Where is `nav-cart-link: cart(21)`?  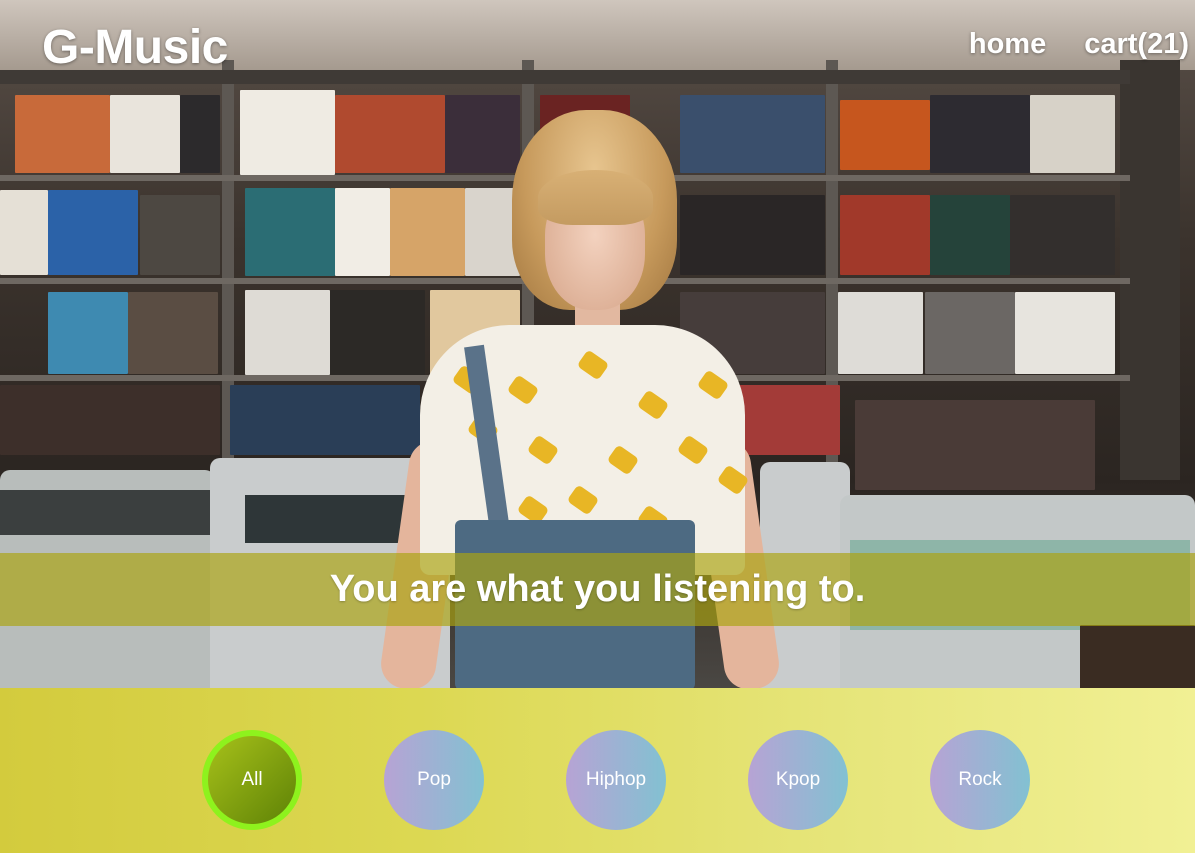
nav-cart-link: cart(21) is located at coordinates (1136, 44).